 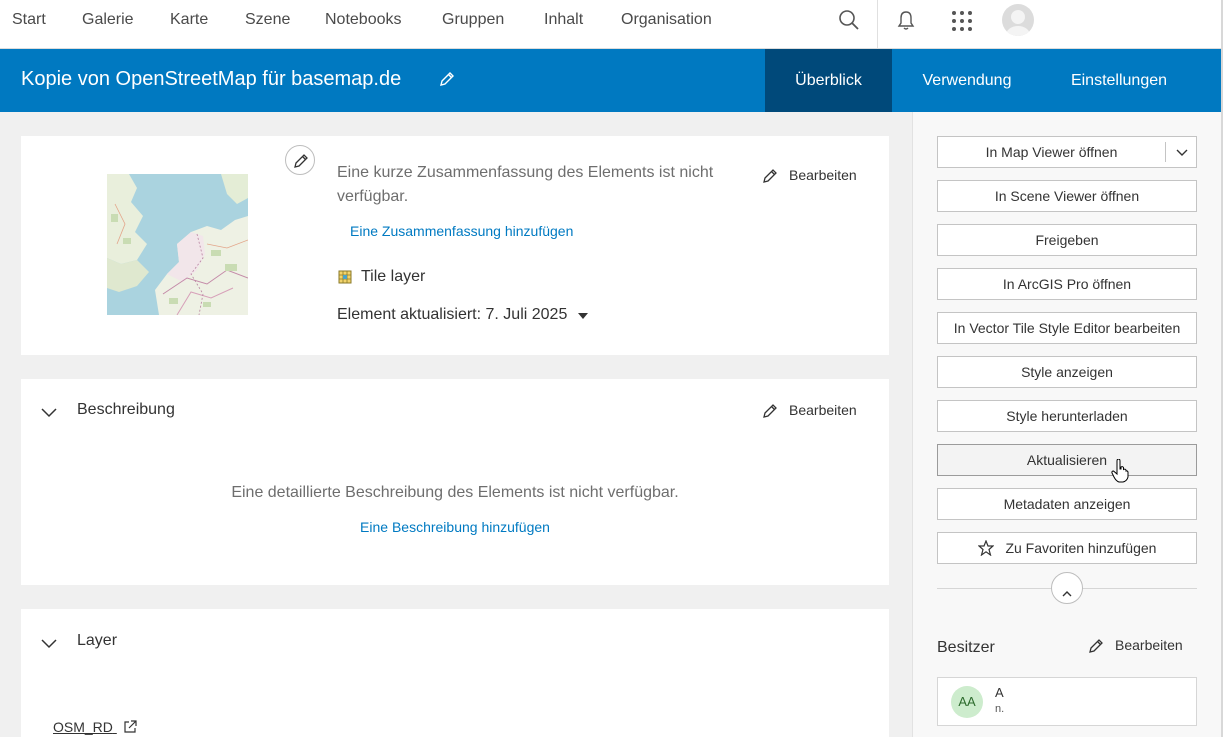 What do you see at coordinates (126, 409) in the screenshot?
I see `description-title: Beschreibung` at bounding box center [126, 409].